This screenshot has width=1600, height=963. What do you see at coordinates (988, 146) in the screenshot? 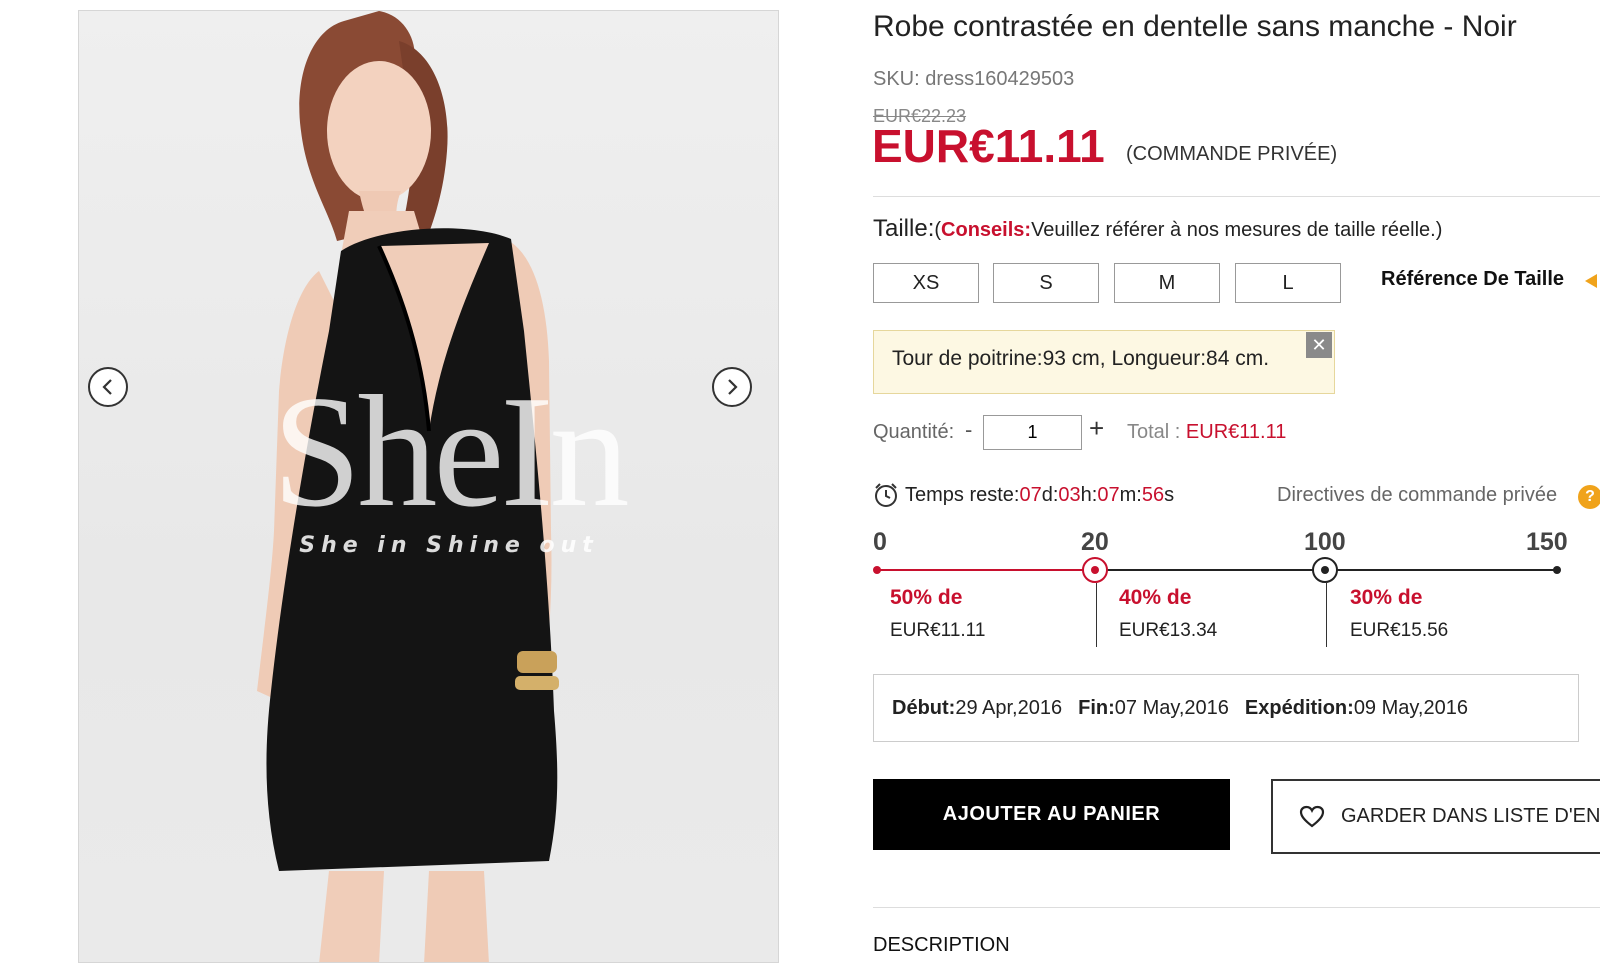
I see `sale-price: EUR€11.11` at bounding box center [988, 146].